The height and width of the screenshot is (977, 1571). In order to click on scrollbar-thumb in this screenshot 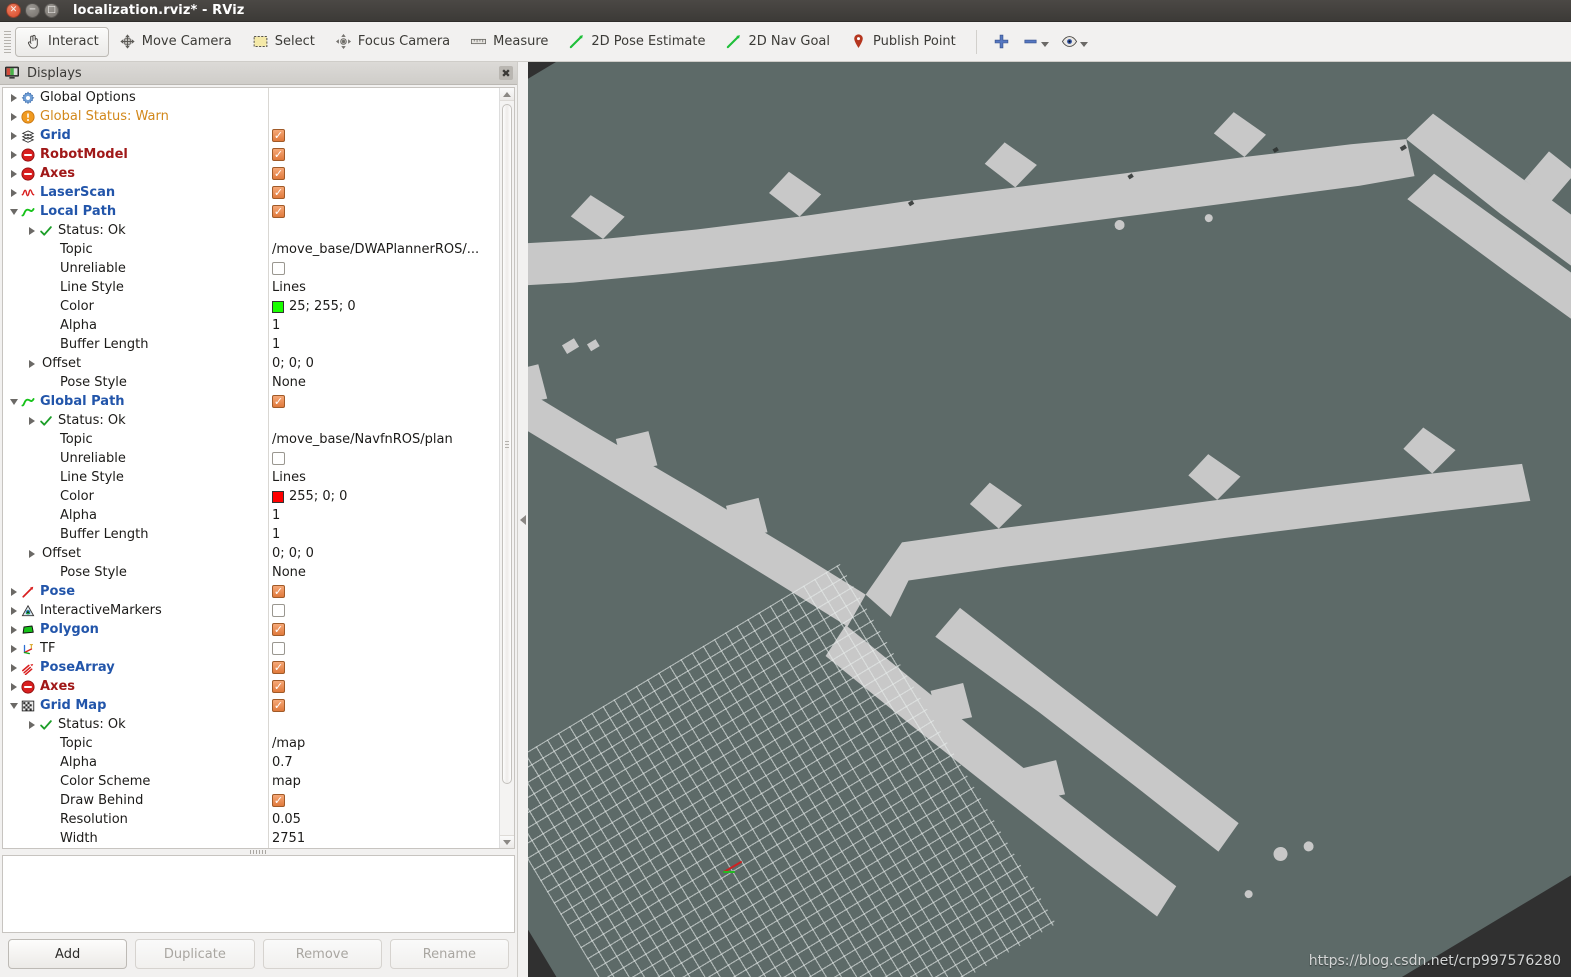, I will do `click(507, 444)`.